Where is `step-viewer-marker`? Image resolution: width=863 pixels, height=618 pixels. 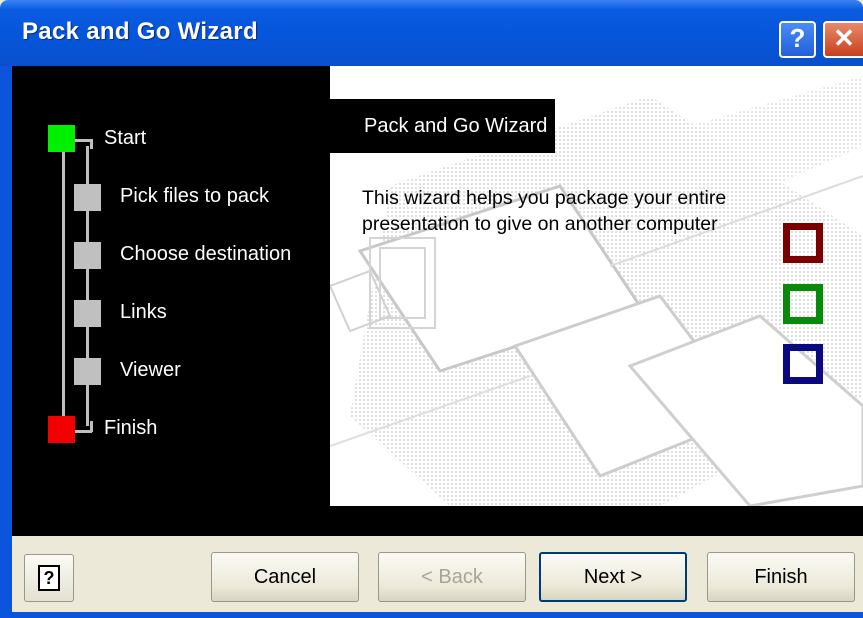
step-viewer-marker is located at coordinates (87, 371).